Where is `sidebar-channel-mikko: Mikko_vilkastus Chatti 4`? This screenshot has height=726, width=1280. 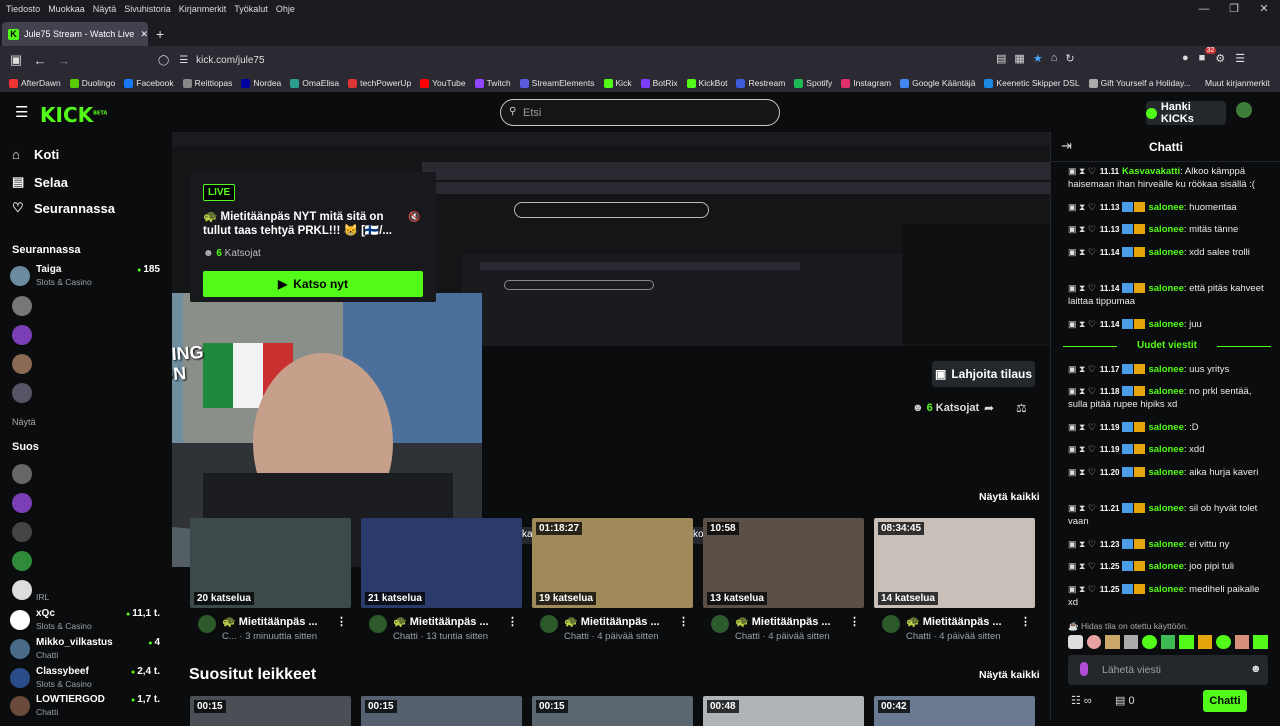
sidebar-channel-mikko: Mikko_vilkastus Chatti 4 is located at coordinates (85, 650).